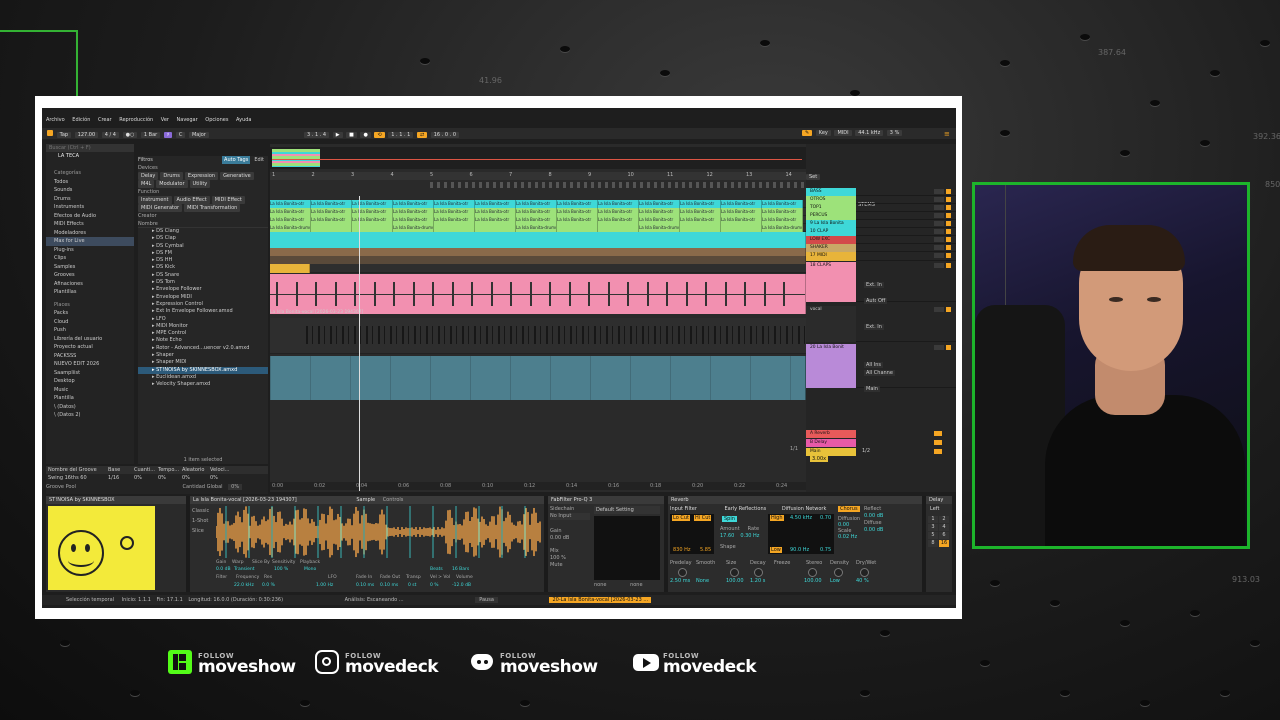  Describe the element at coordinates (881, 224) in the screenshot. I see `track-header: 9 La Isla Bonita` at that location.